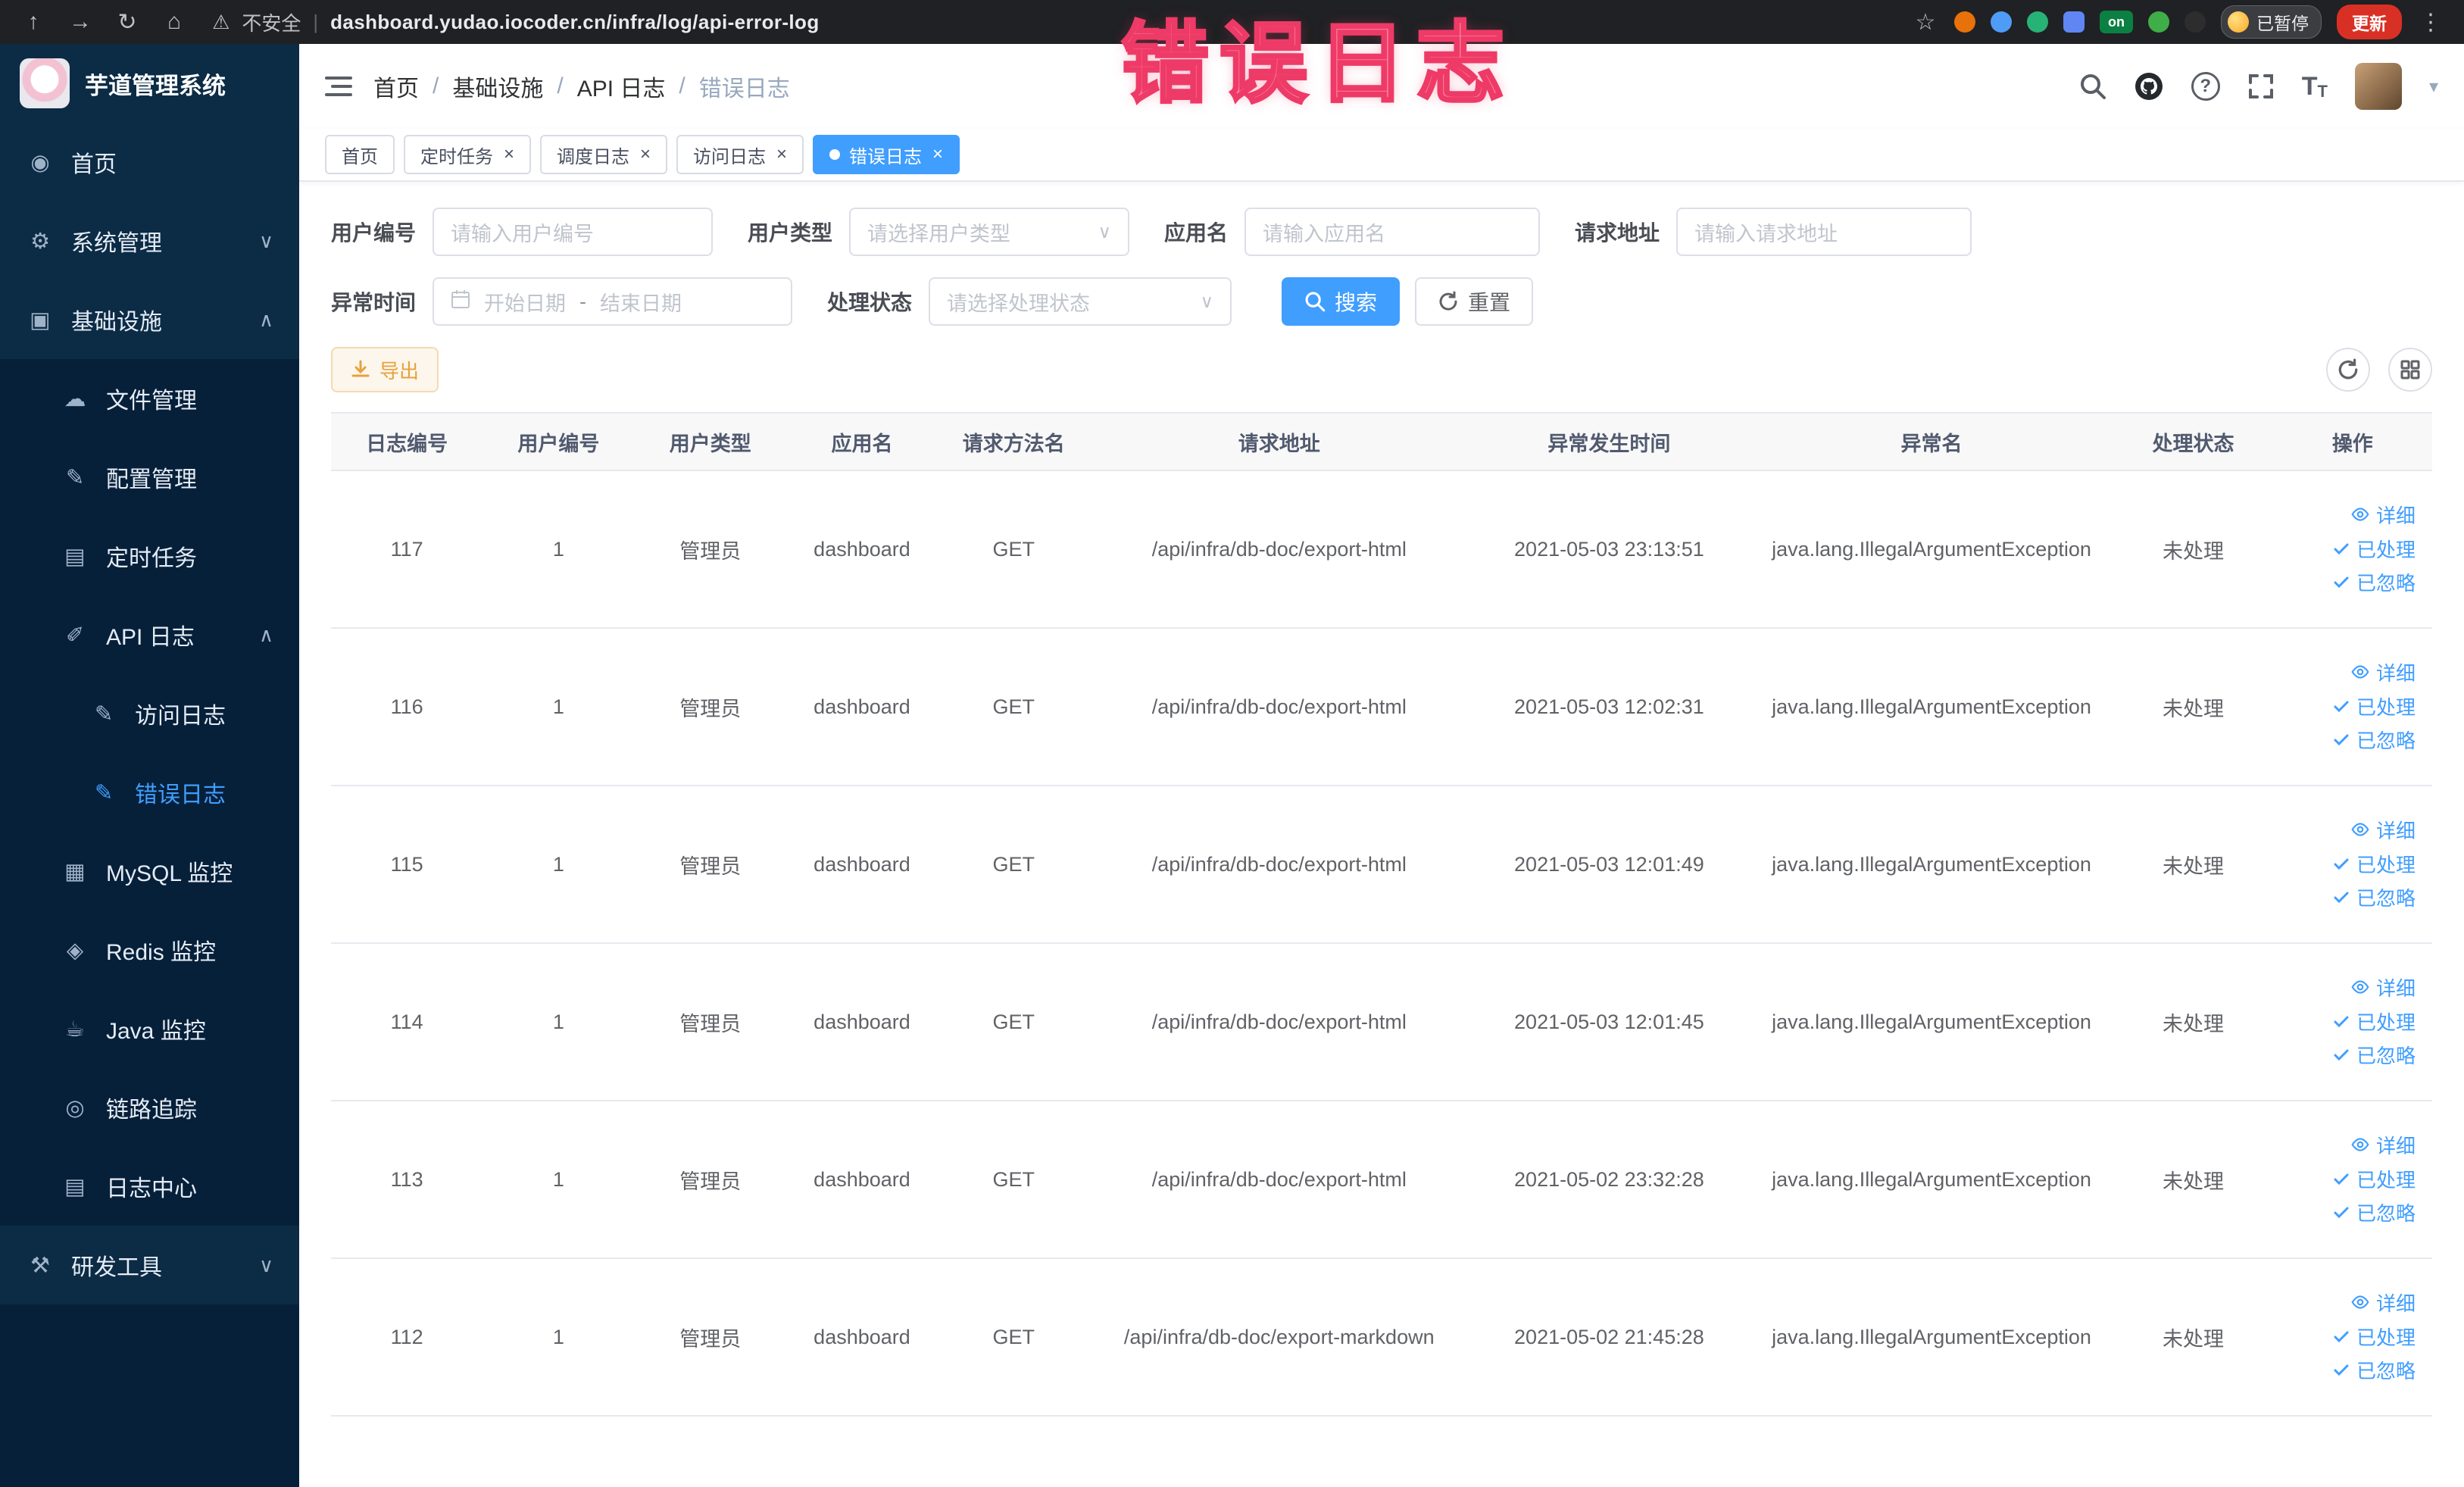 The height and width of the screenshot is (1487, 2464). Describe the element at coordinates (360, 154) in the screenshot. I see `tab-home: 首页` at that location.